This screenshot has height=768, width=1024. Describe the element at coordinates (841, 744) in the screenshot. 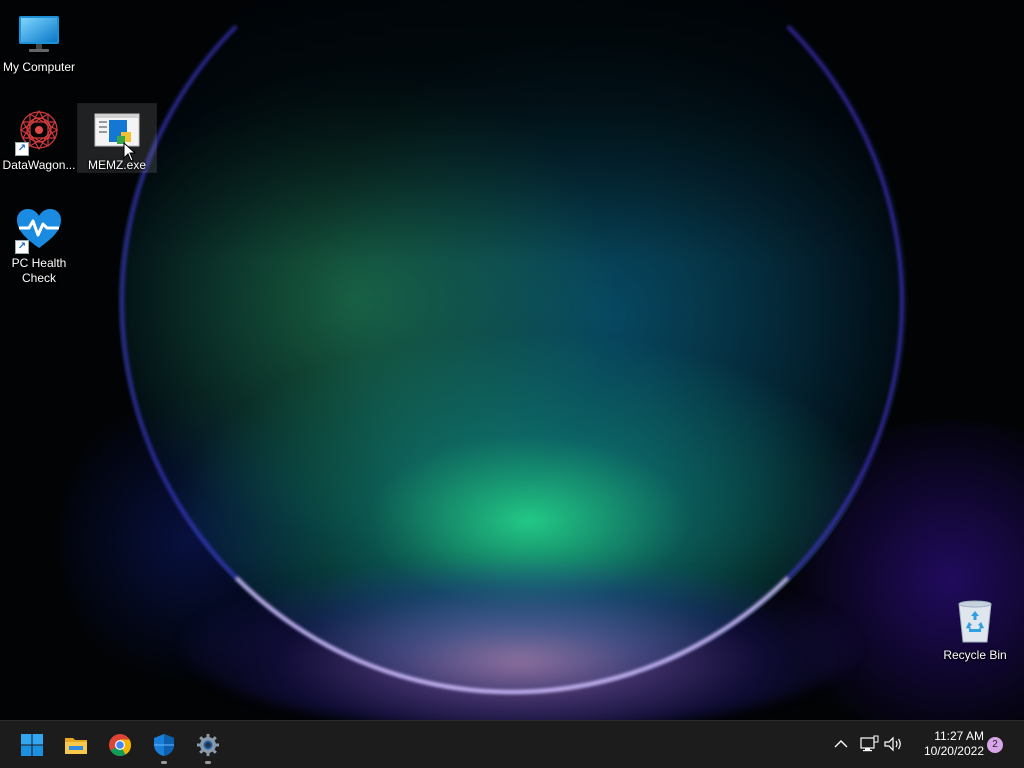

I see `chevron-up-icon` at that location.